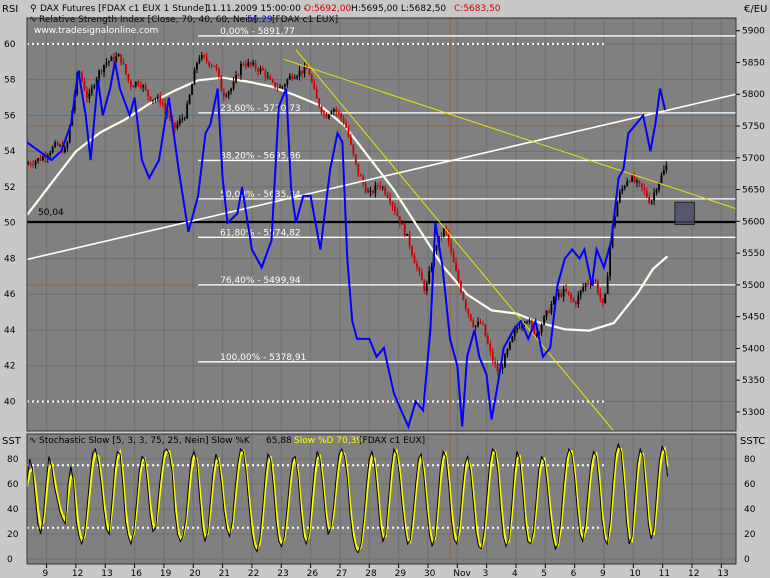  I want to click on x-axis-tick: 30, so click(430, 573).